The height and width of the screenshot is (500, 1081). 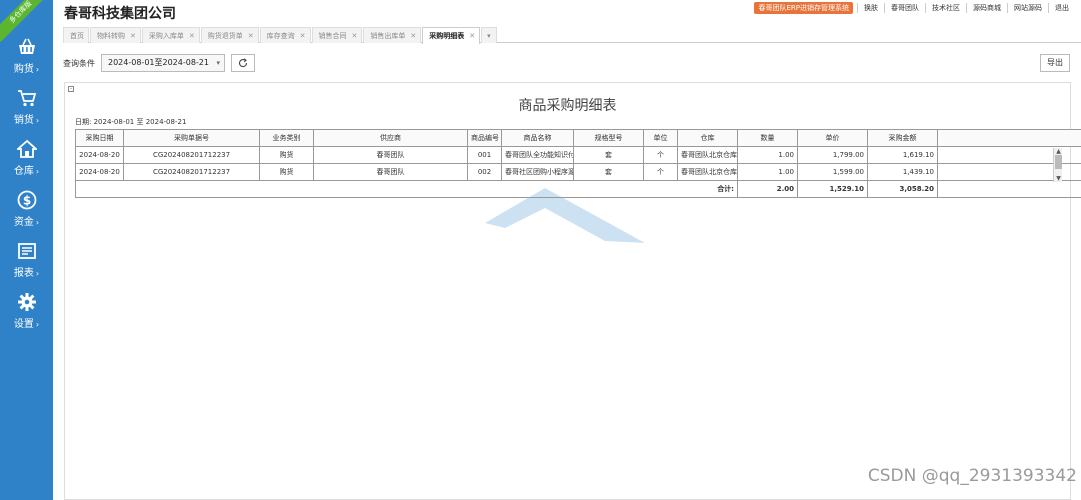 I want to click on tab-purchase-detail: 采购明细表 ✕, so click(x=451, y=35).